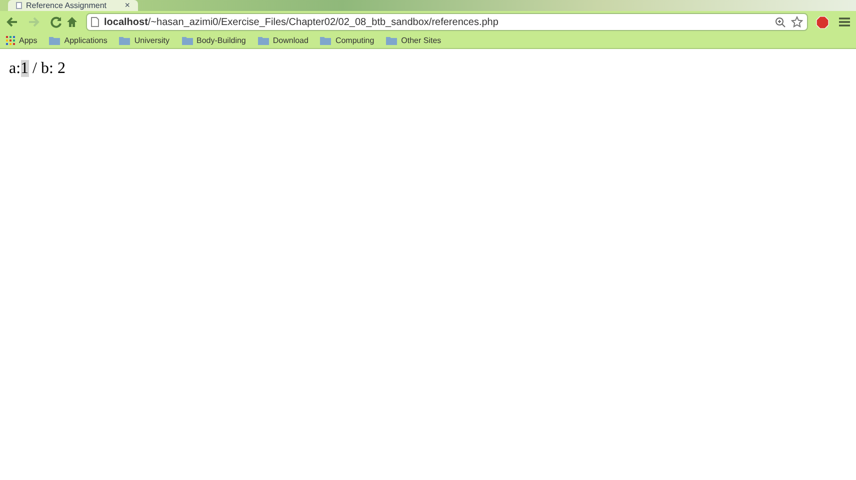  Describe the element at coordinates (780, 22) in the screenshot. I see `zoom-icon` at that location.